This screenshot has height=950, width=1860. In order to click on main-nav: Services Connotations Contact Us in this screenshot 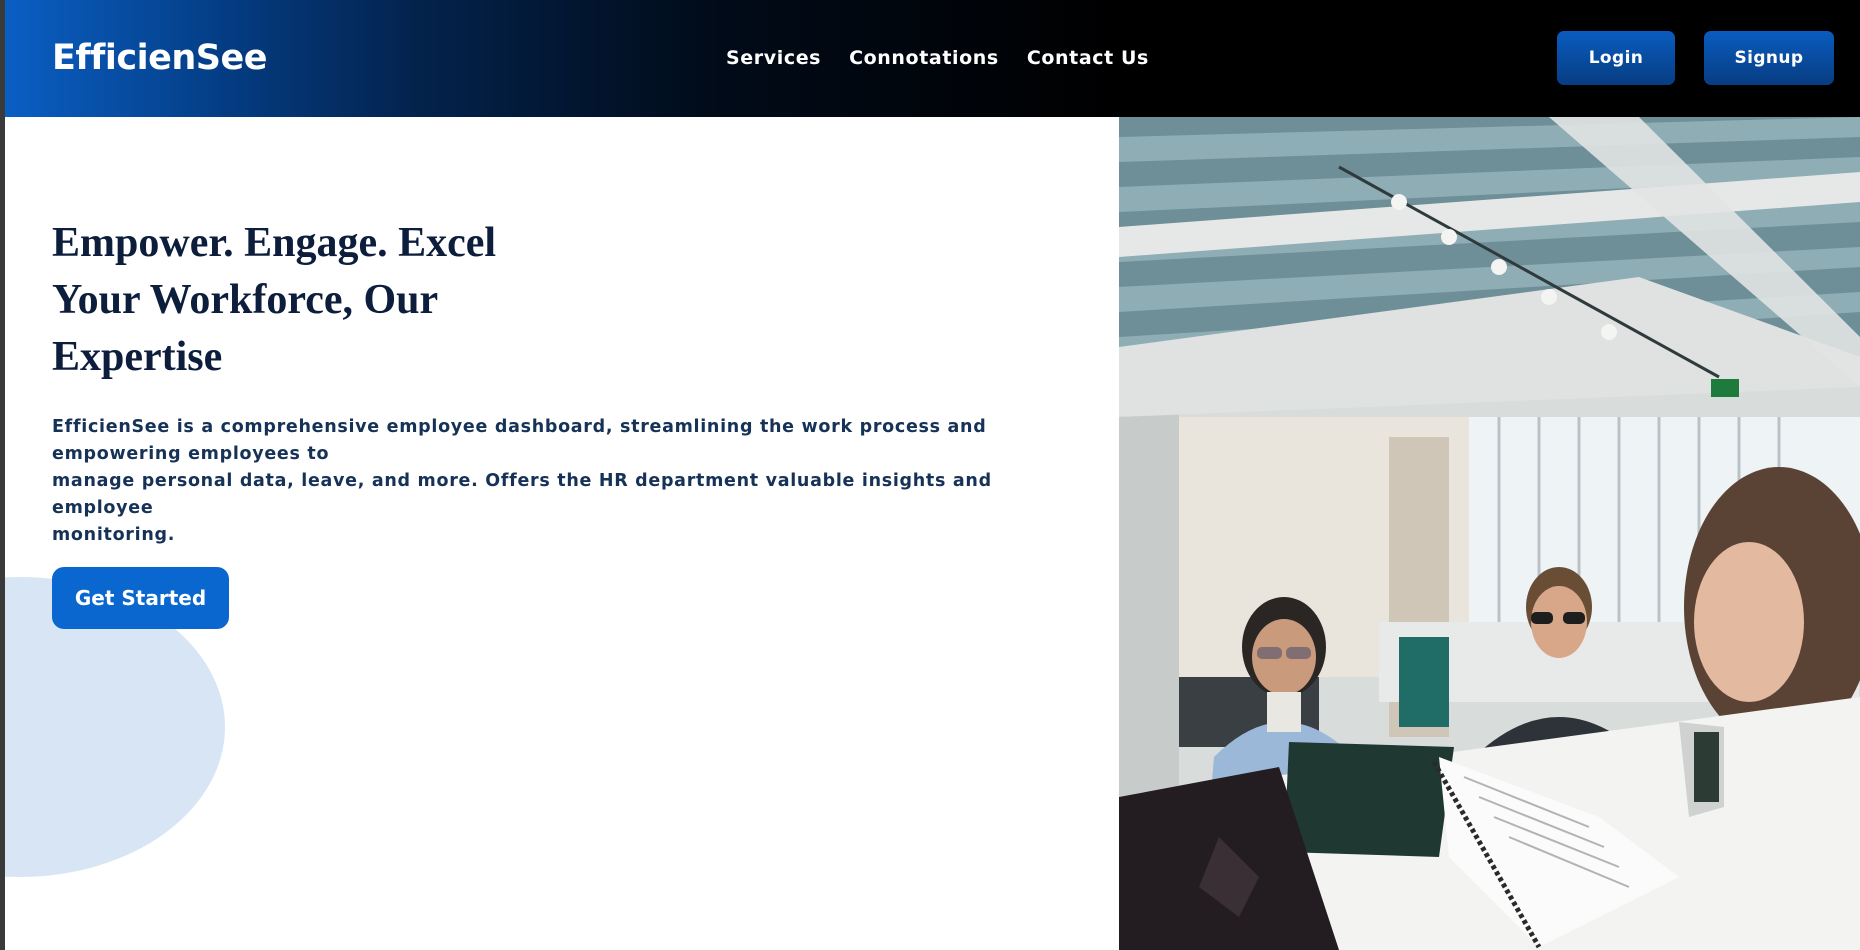, I will do `click(937, 58)`.